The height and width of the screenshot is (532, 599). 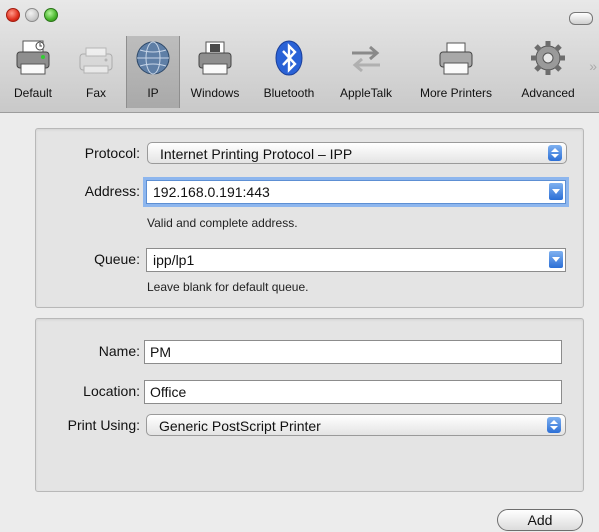 What do you see at coordinates (456, 58) in the screenshot?
I see `more-printers-icon` at bounding box center [456, 58].